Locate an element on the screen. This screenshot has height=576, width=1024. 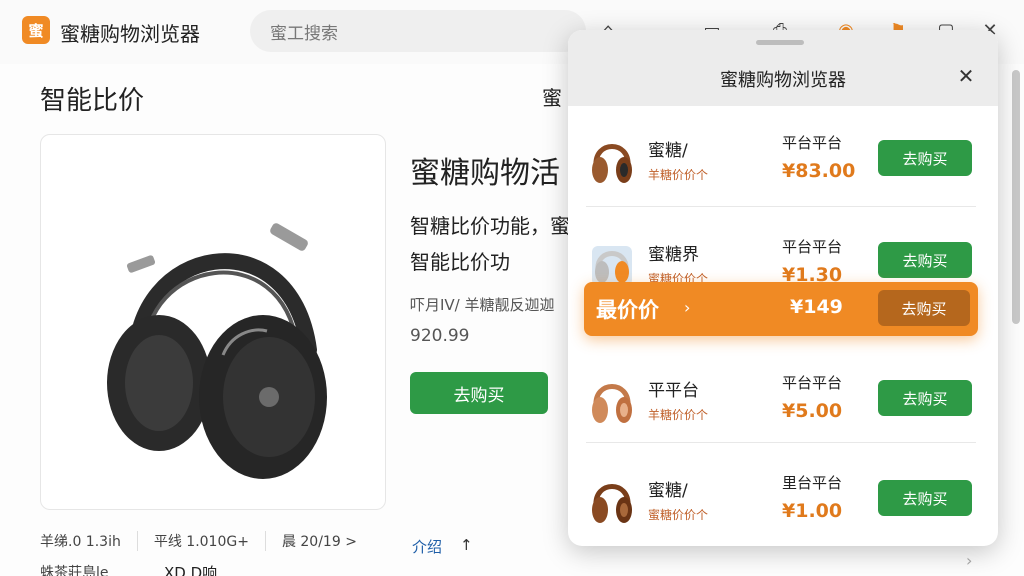
page-title-right: 蜜 is located at coordinates (552, 98).